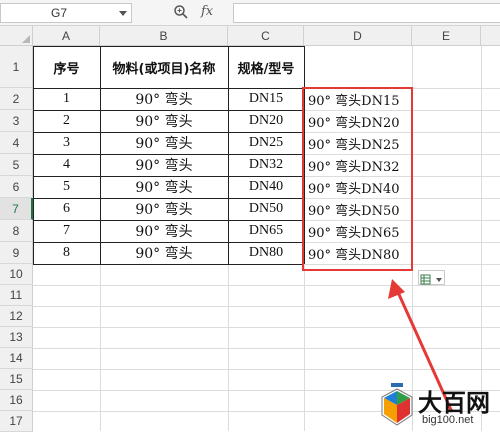 The image size is (500, 432). What do you see at coordinates (454, 403) in the screenshot?
I see `watermark-title: 大百网` at bounding box center [454, 403].